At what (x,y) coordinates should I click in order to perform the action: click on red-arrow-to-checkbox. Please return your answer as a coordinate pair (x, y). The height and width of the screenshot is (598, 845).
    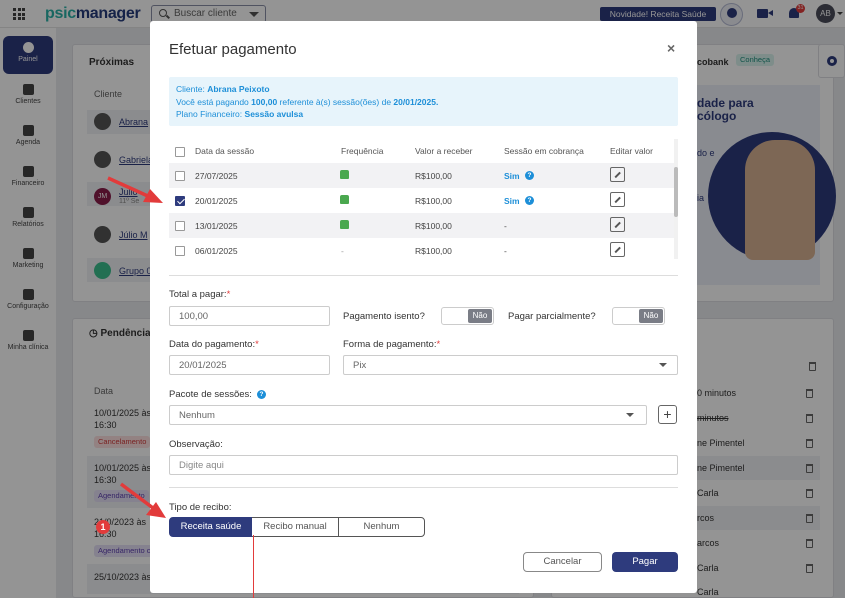
    Looking at the image, I should click on (135, 189).